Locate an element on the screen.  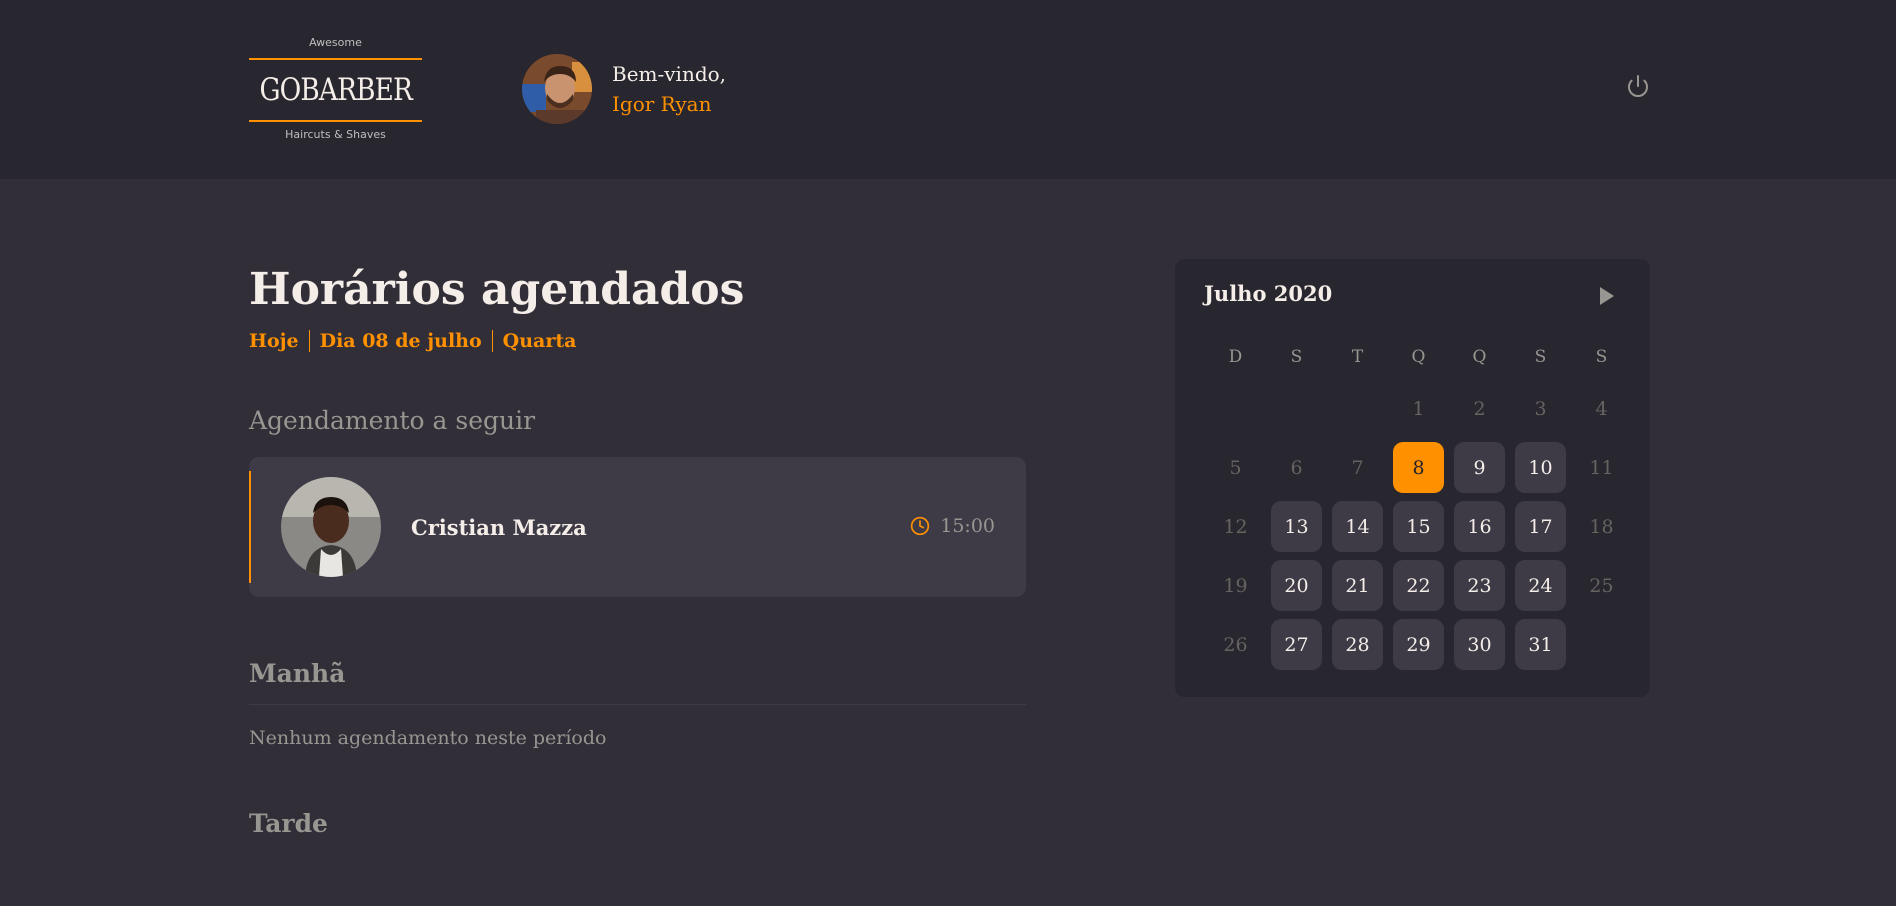
gobarber-logo: Awesome GOBARBER Haircuts & Shaves is located at coordinates (335, 89).